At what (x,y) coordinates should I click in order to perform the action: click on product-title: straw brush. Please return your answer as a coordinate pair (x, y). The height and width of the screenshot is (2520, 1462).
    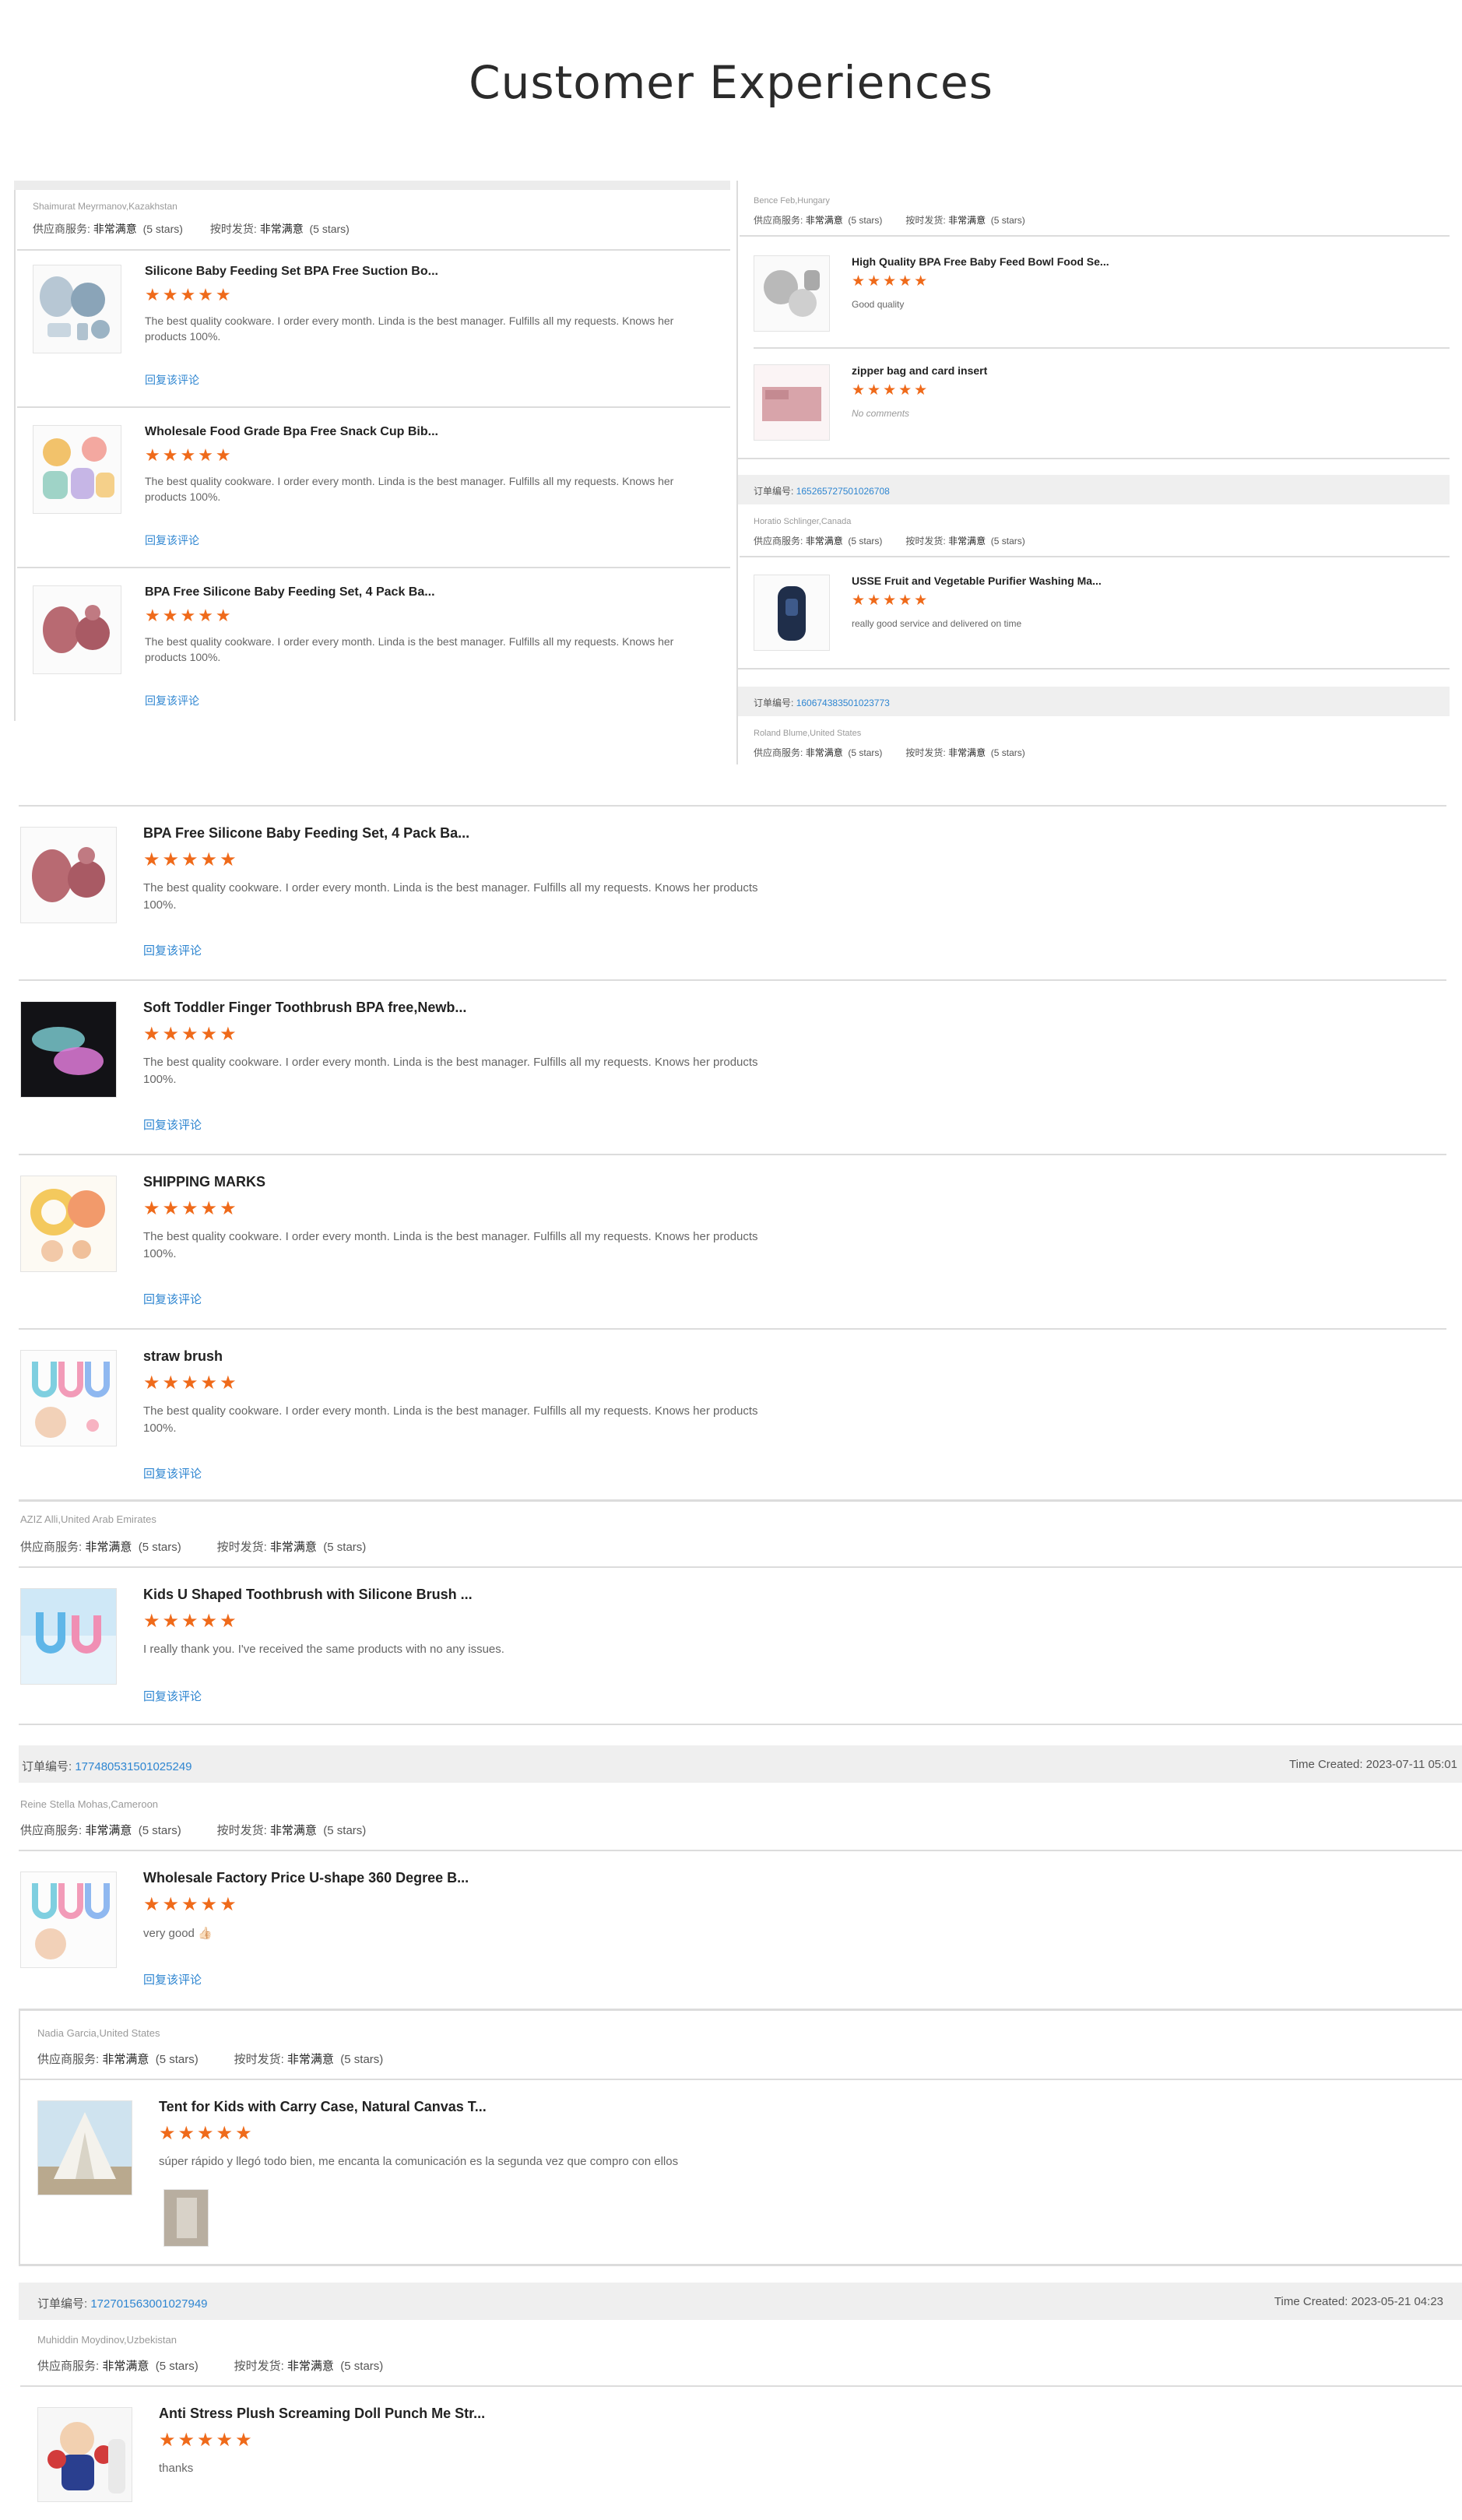
    Looking at the image, I should click on (183, 1357).